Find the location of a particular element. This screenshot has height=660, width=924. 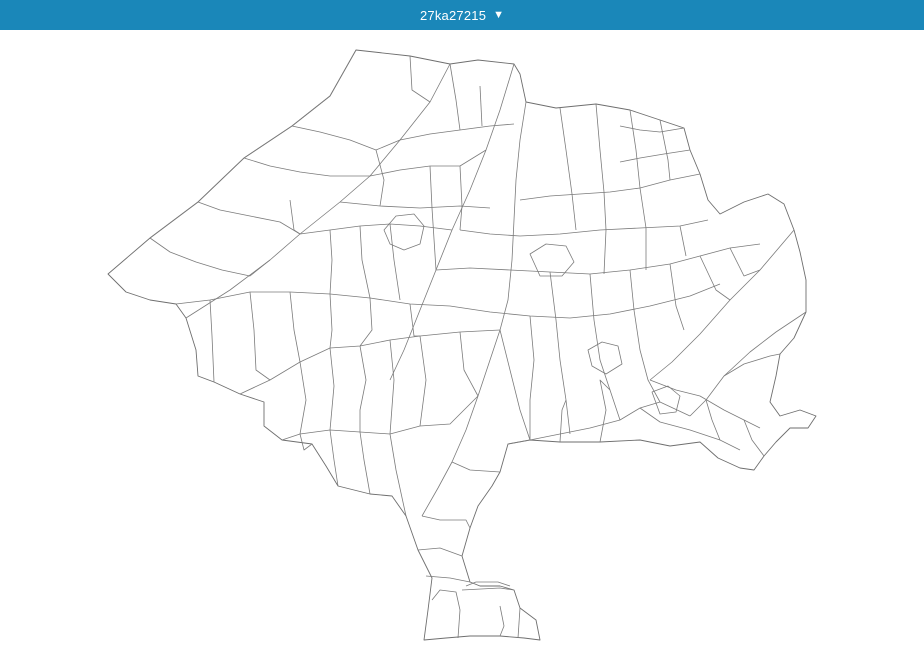

region-code-label: 27ka27215 is located at coordinates (453, 15).